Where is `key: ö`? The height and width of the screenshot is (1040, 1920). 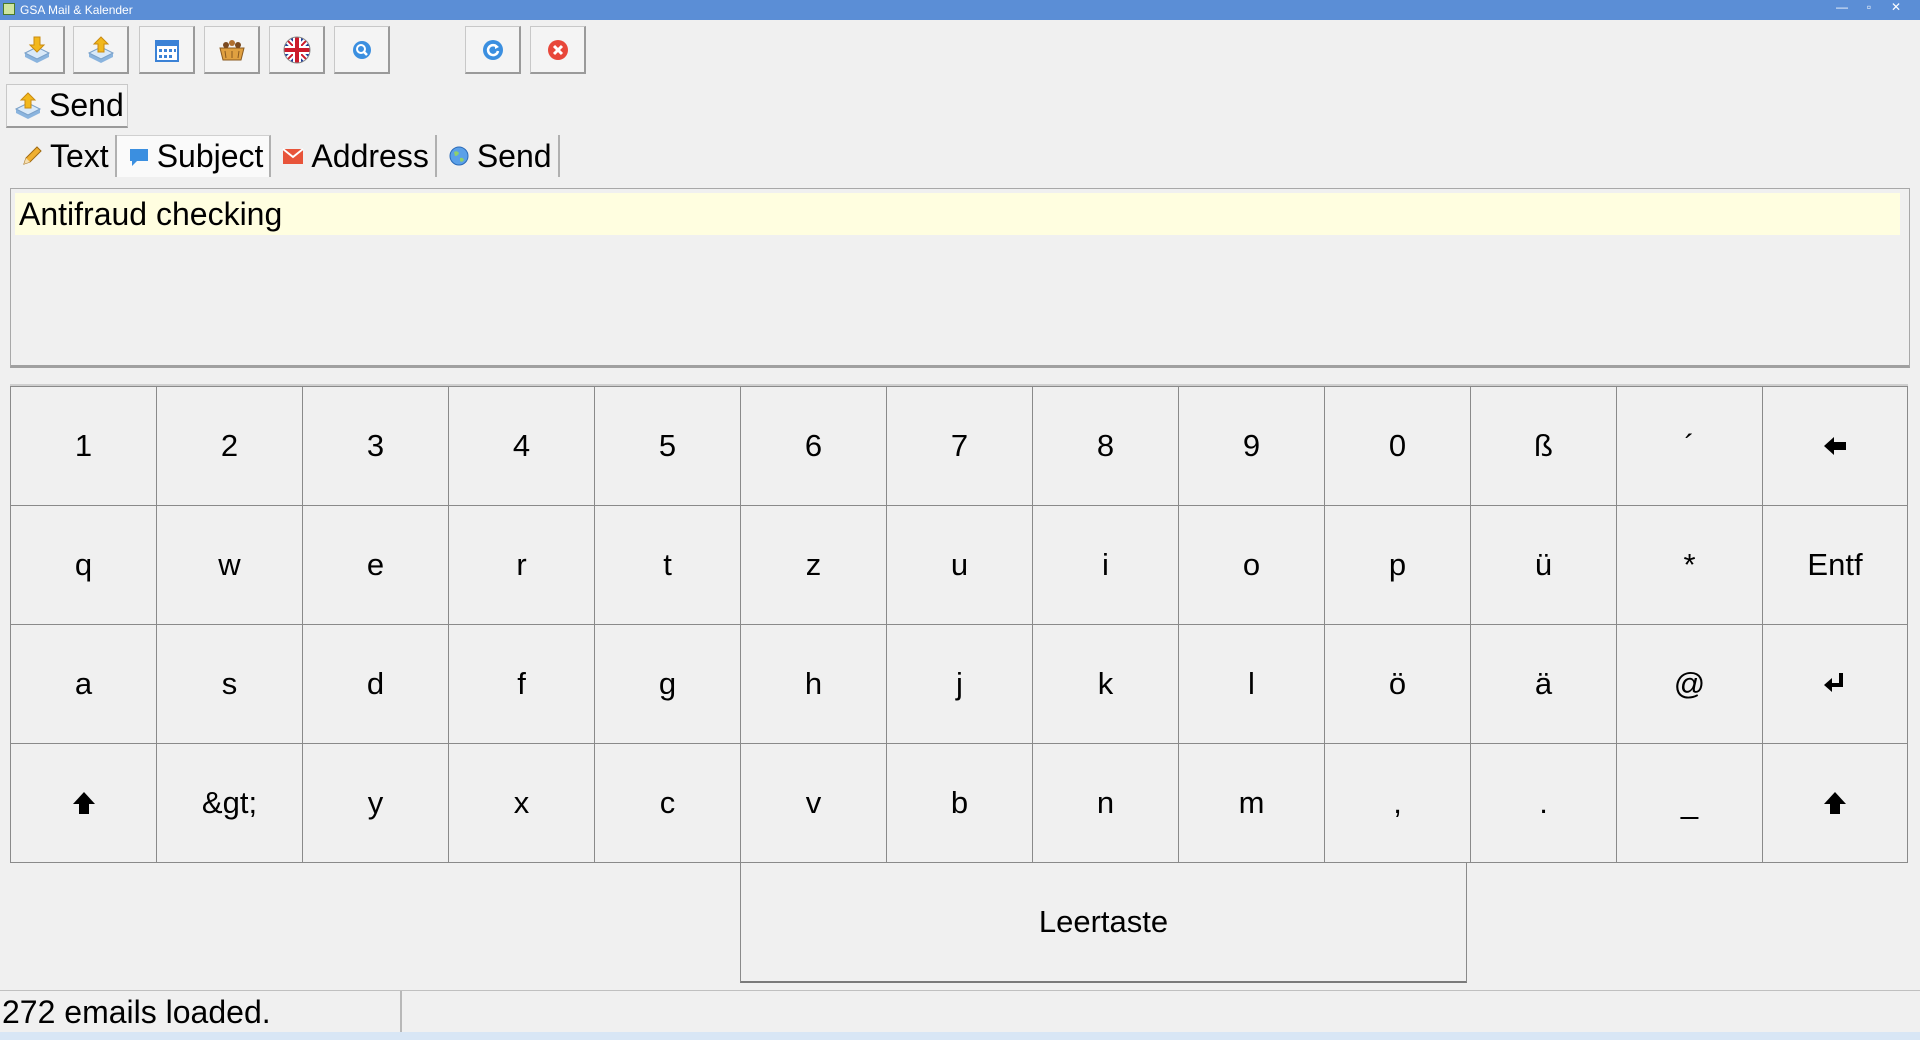
key: ö is located at coordinates (1397, 684).